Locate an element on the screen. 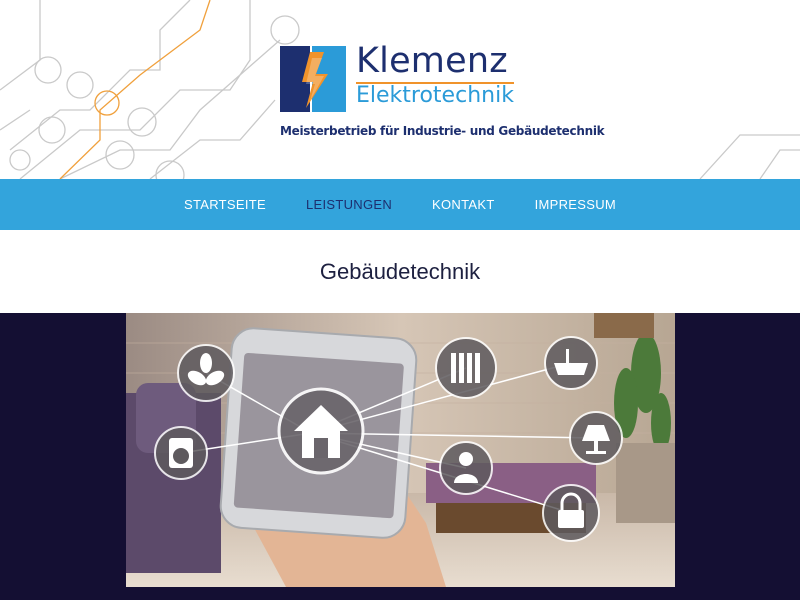 The height and width of the screenshot is (600, 800). page-title-section: Gebäudetechnik is located at coordinates (400, 271).